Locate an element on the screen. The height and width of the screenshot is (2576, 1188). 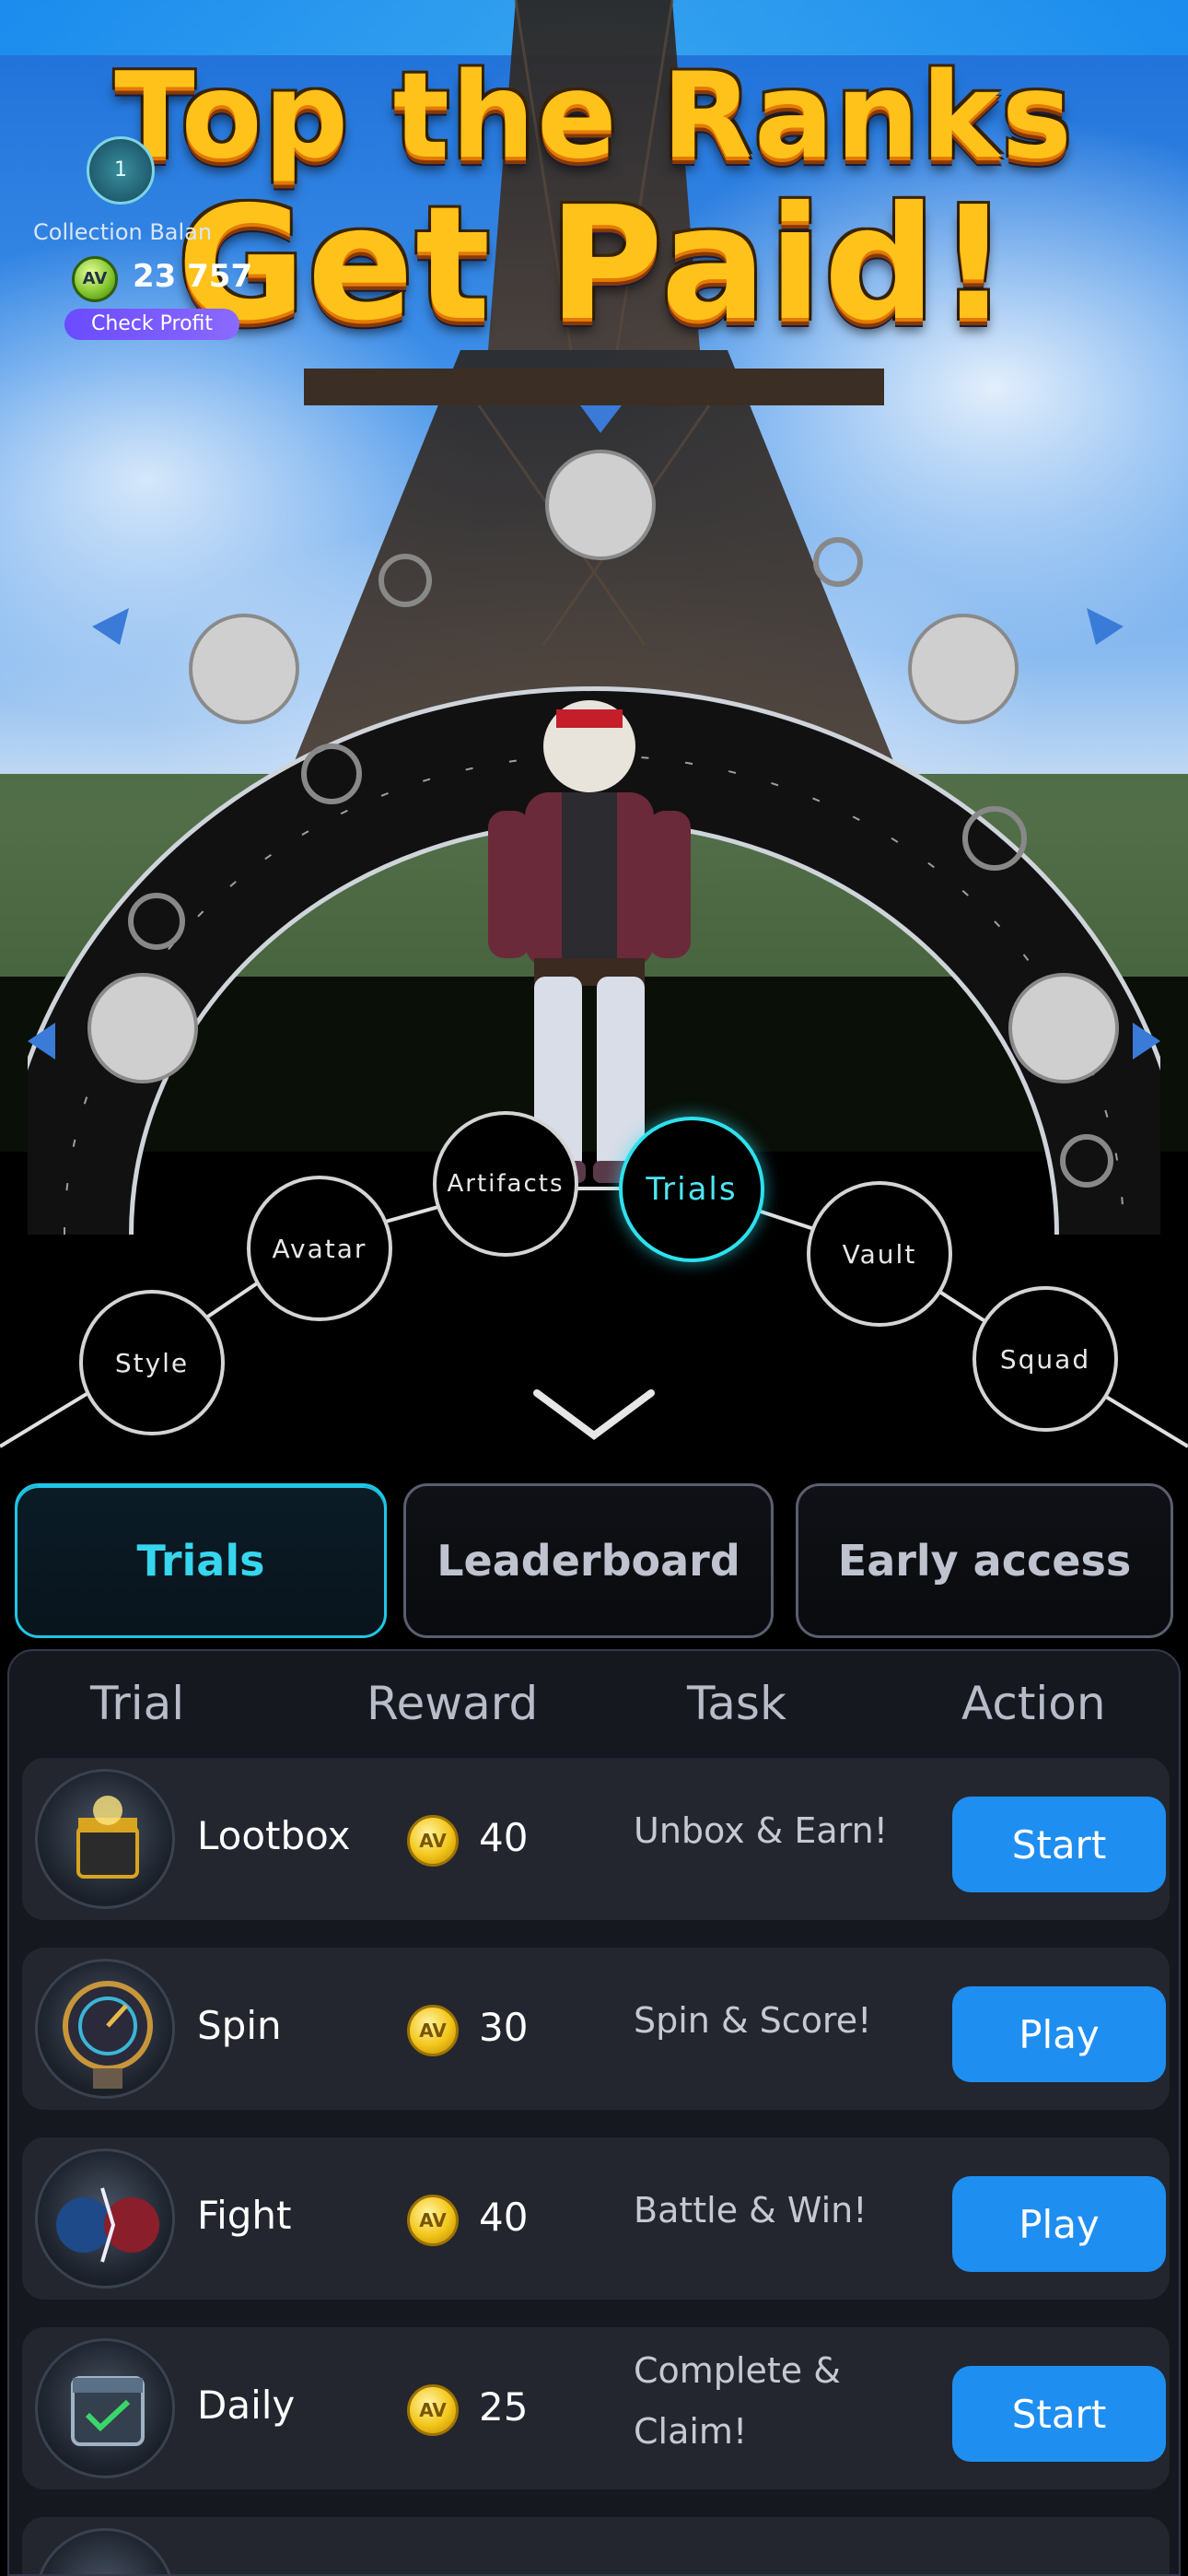
nav-avatar-label: Avatar is located at coordinates (319, 1248).